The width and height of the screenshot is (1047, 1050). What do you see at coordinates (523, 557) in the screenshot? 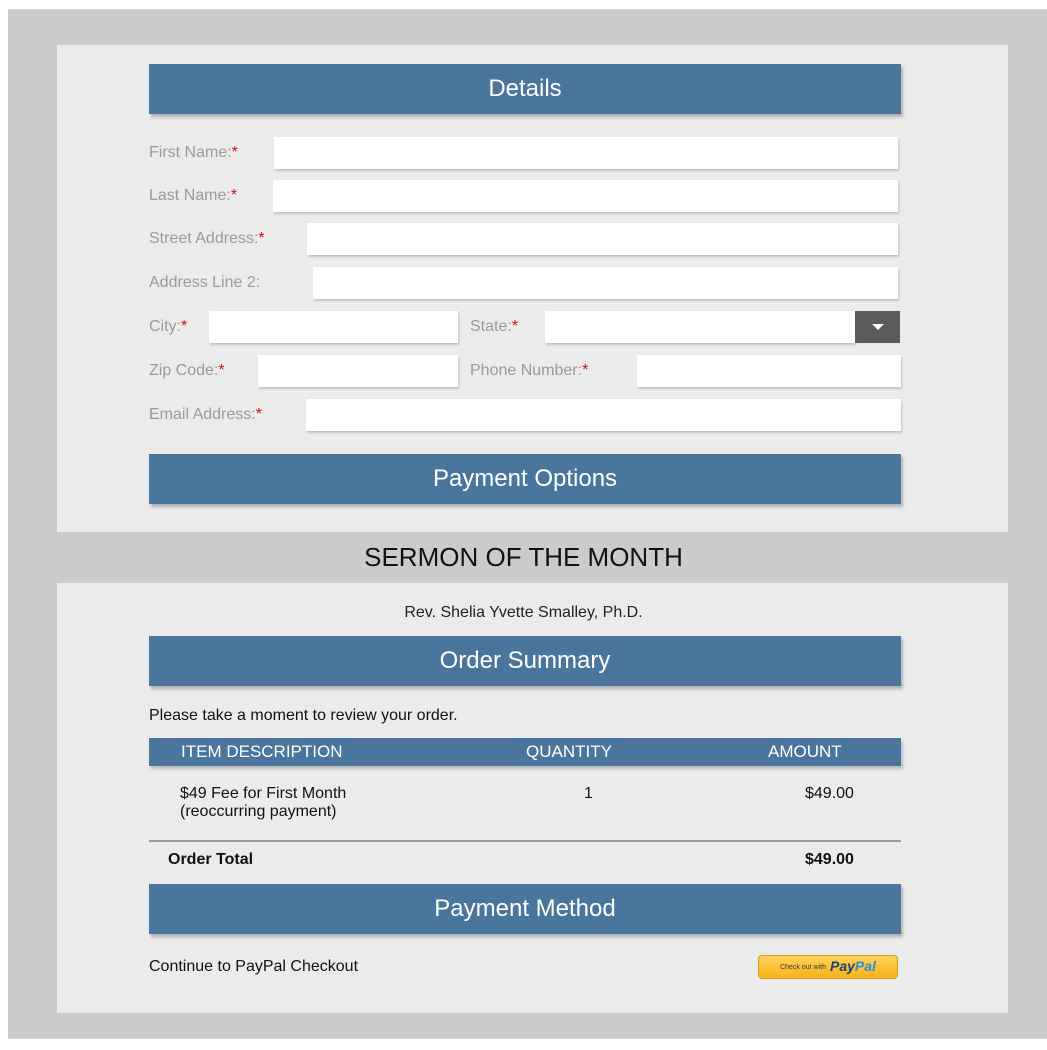
I see `sermon-title: SERMON OF THE MONTH` at bounding box center [523, 557].